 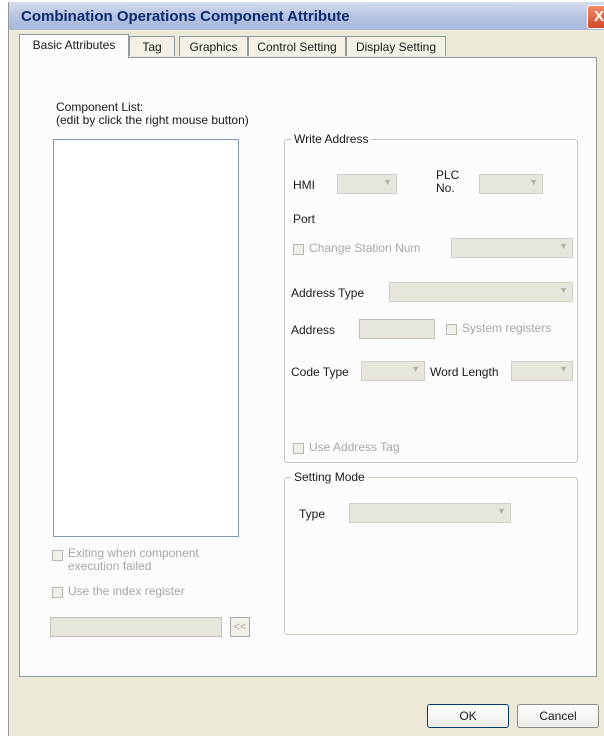 What do you see at coordinates (367, 184) in the screenshot?
I see `hmi-select: ▼` at bounding box center [367, 184].